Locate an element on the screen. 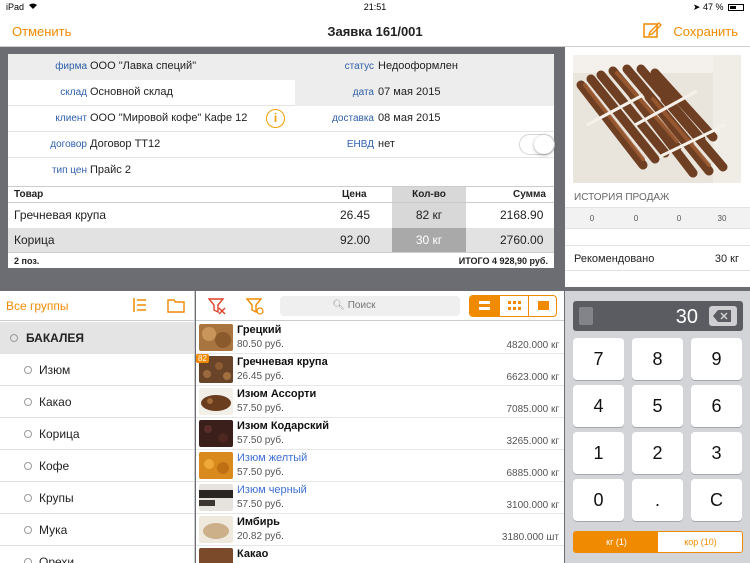 This screenshot has height=563, width=750. product-item: Изюм черный 57.50 руб. 3100.000 кг is located at coordinates (380, 498).